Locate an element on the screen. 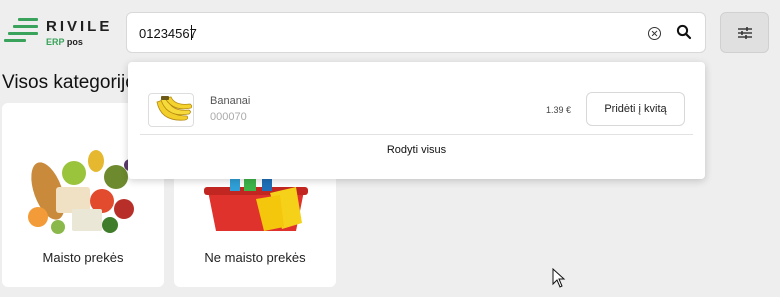 Image resolution: width=780 pixels, height=297 pixels. category-label: Ne maisto prekės is located at coordinates (255, 257).